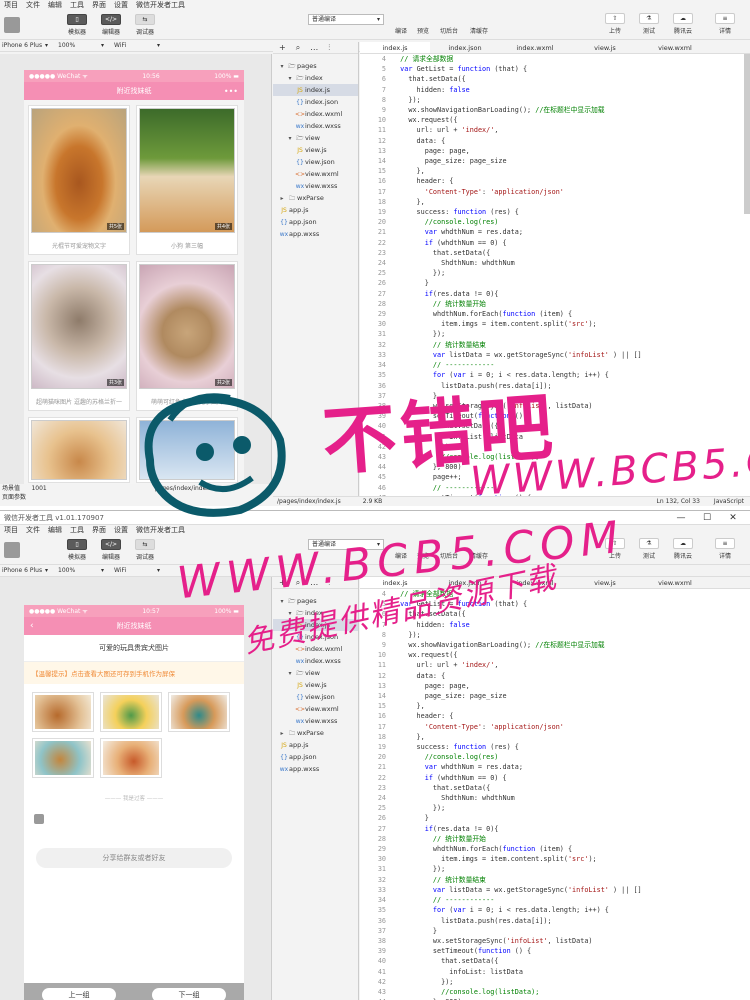  What do you see at coordinates (231, 91) in the screenshot?
I see `more-icon: •••` at bounding box center [231, 91].